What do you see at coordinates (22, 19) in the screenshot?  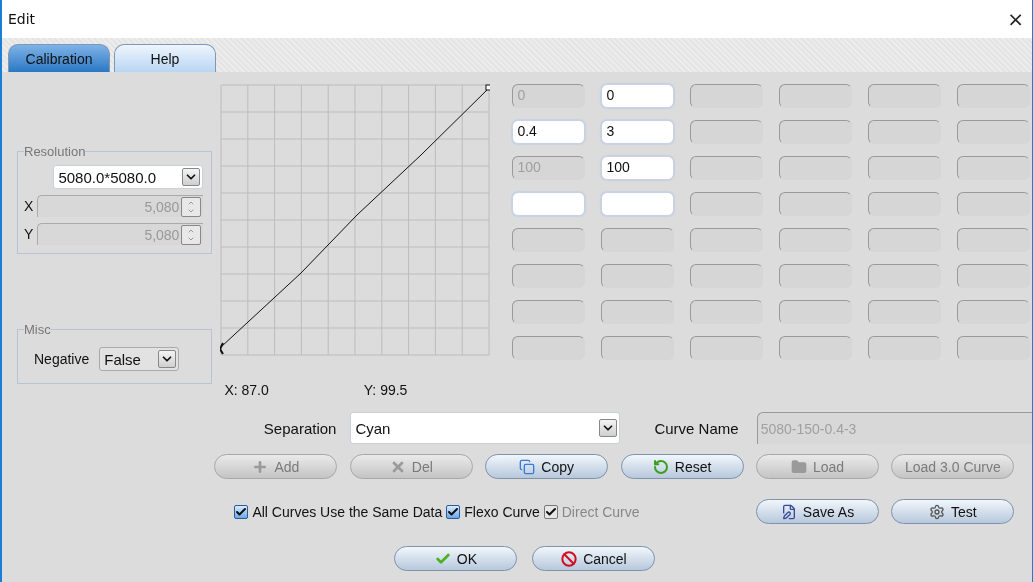 I see `window-title: Edit` at bounding box center [22, 19].